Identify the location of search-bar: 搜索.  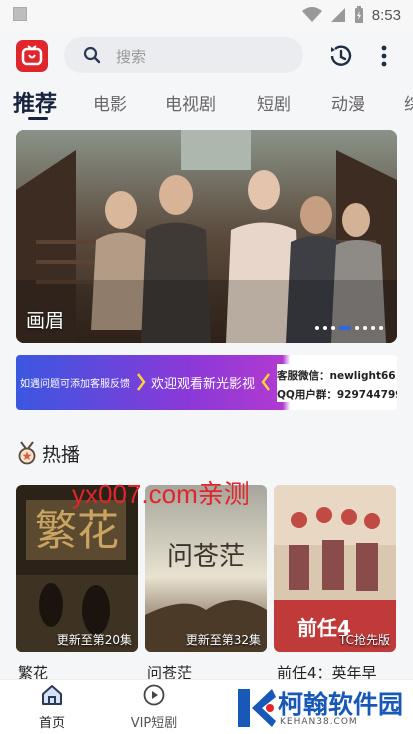
(183, 55).